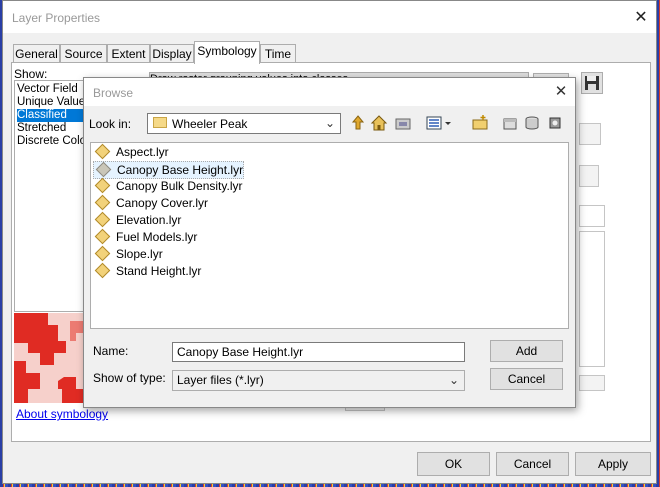 This screenshot has width=660, height=487. Describe the element at coordinates (129, 378) in the screenshot. I see `show-of-type-label: Show of type:` at that location.